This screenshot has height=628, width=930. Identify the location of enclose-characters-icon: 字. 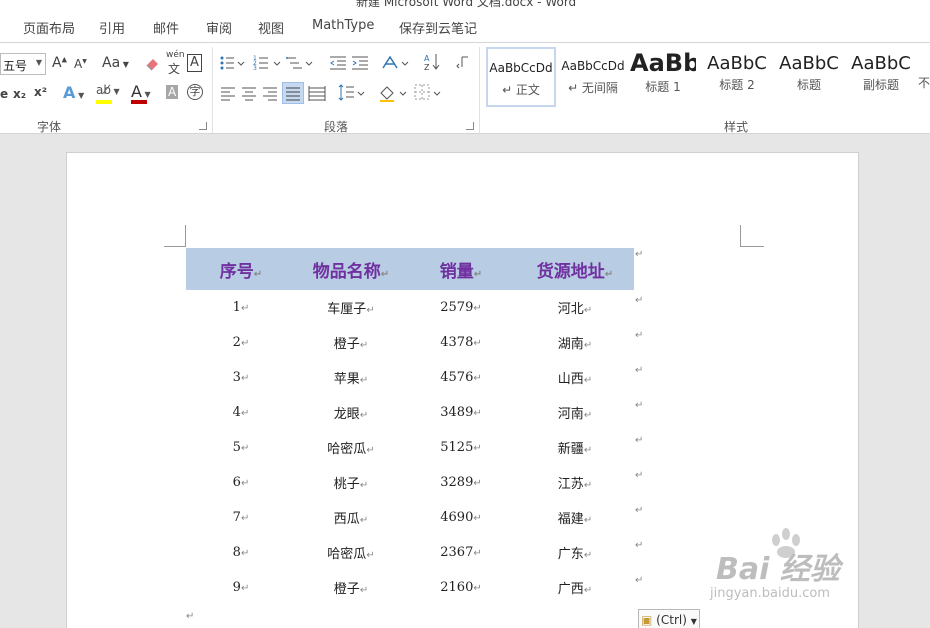
(195, 92).